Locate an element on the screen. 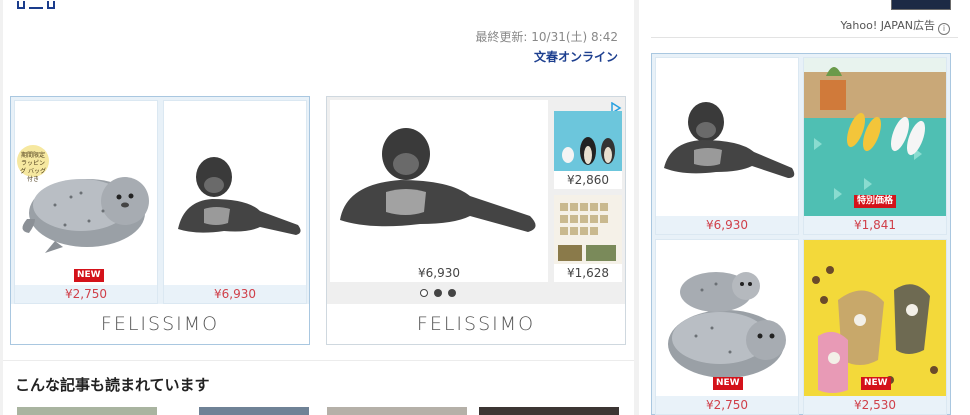 The width and height of the screenshot is (970, 415). product-card-gorilla-large: ¥6,930 is located at coordinates (439, 191).